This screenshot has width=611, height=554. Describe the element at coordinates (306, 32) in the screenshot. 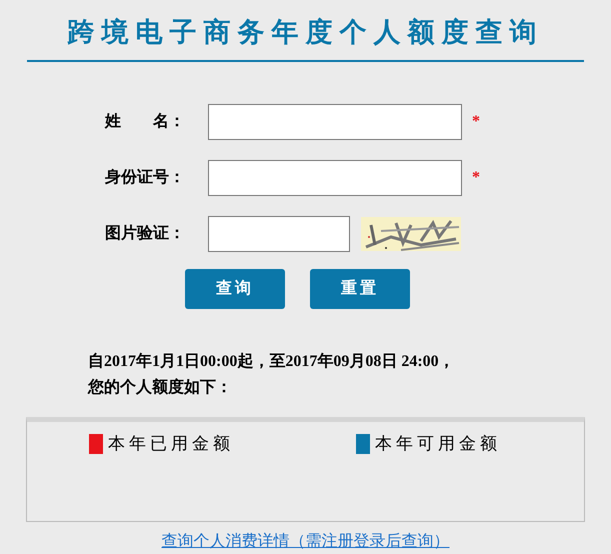

I see `page-title: 跨境电子商务年度个人额度查询` at that location.